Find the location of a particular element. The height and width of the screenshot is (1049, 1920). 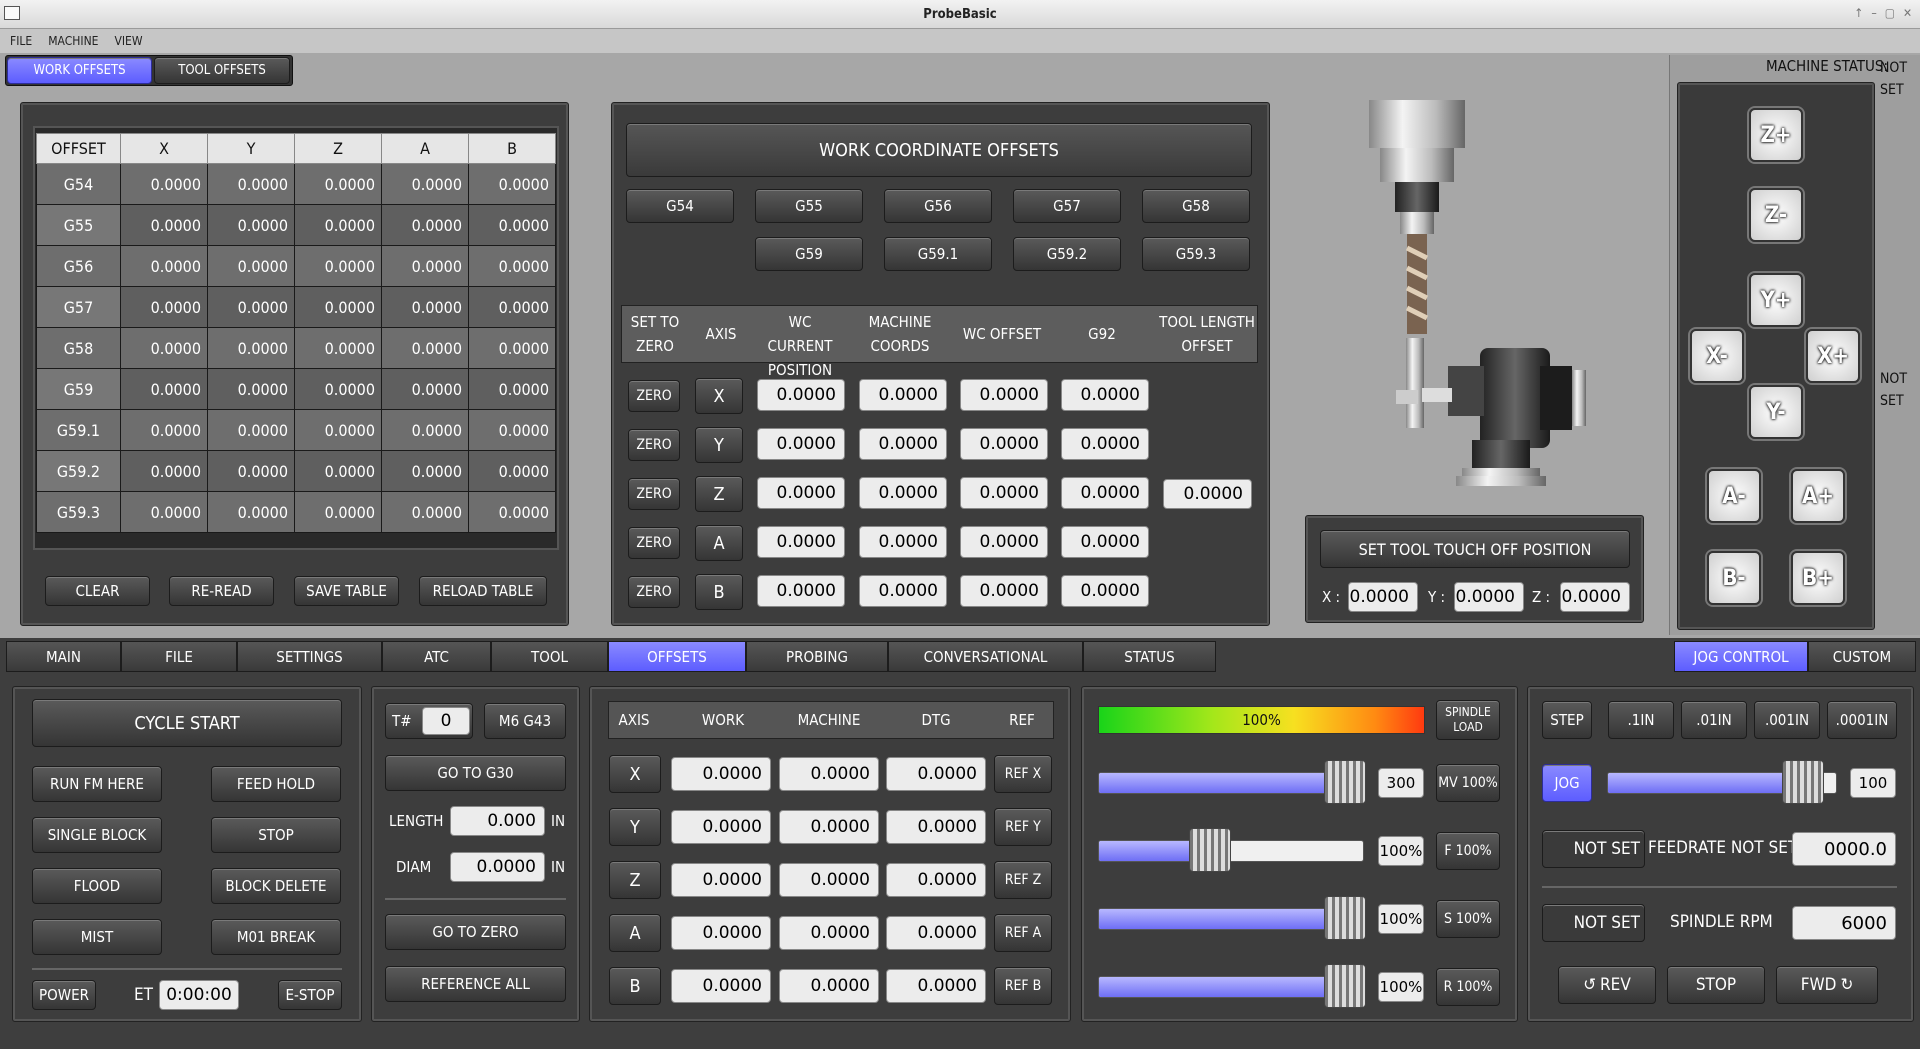

max-velocity-slider-handle is located at coordinates (1345, 782).